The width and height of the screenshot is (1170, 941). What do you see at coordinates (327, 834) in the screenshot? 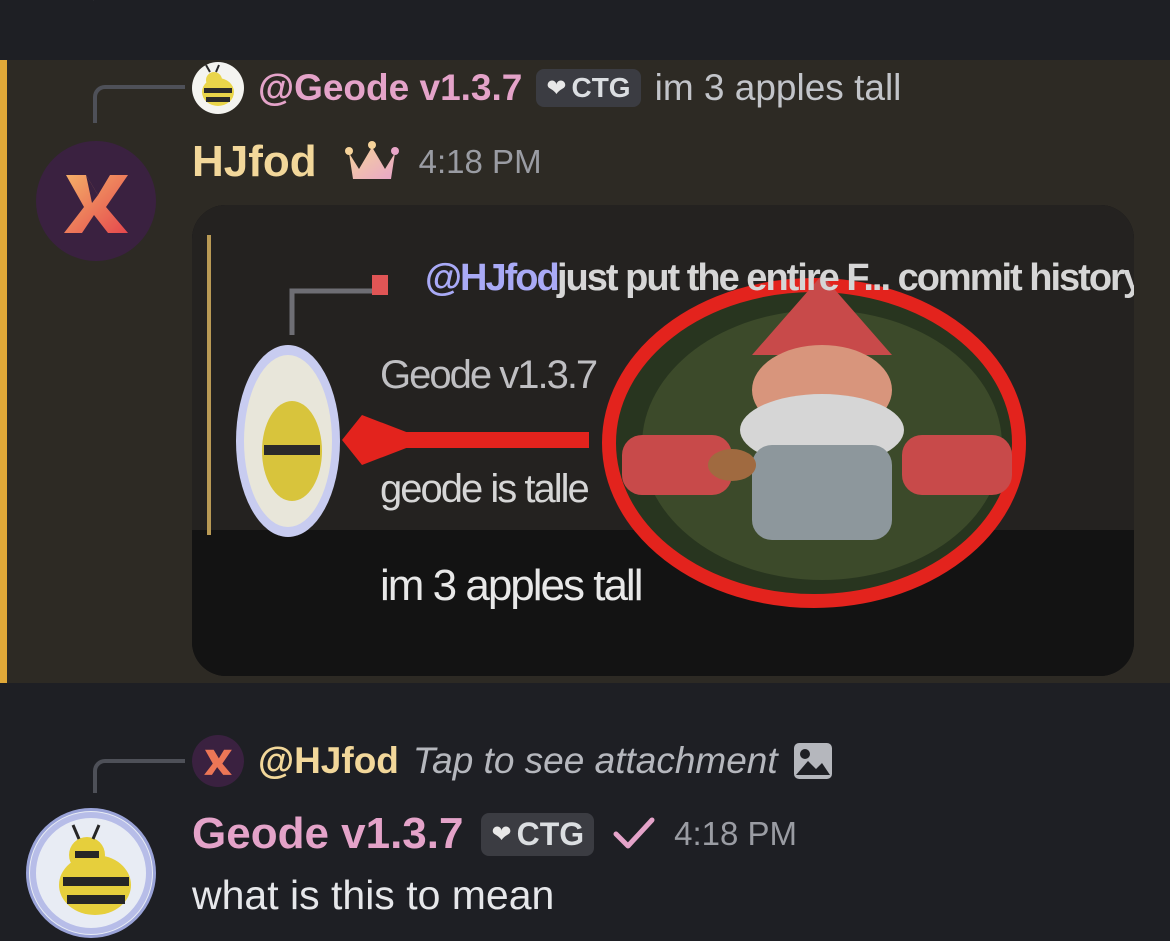
I see `username-geode: Geode v1.3.7` at bounding box center [327, 834].